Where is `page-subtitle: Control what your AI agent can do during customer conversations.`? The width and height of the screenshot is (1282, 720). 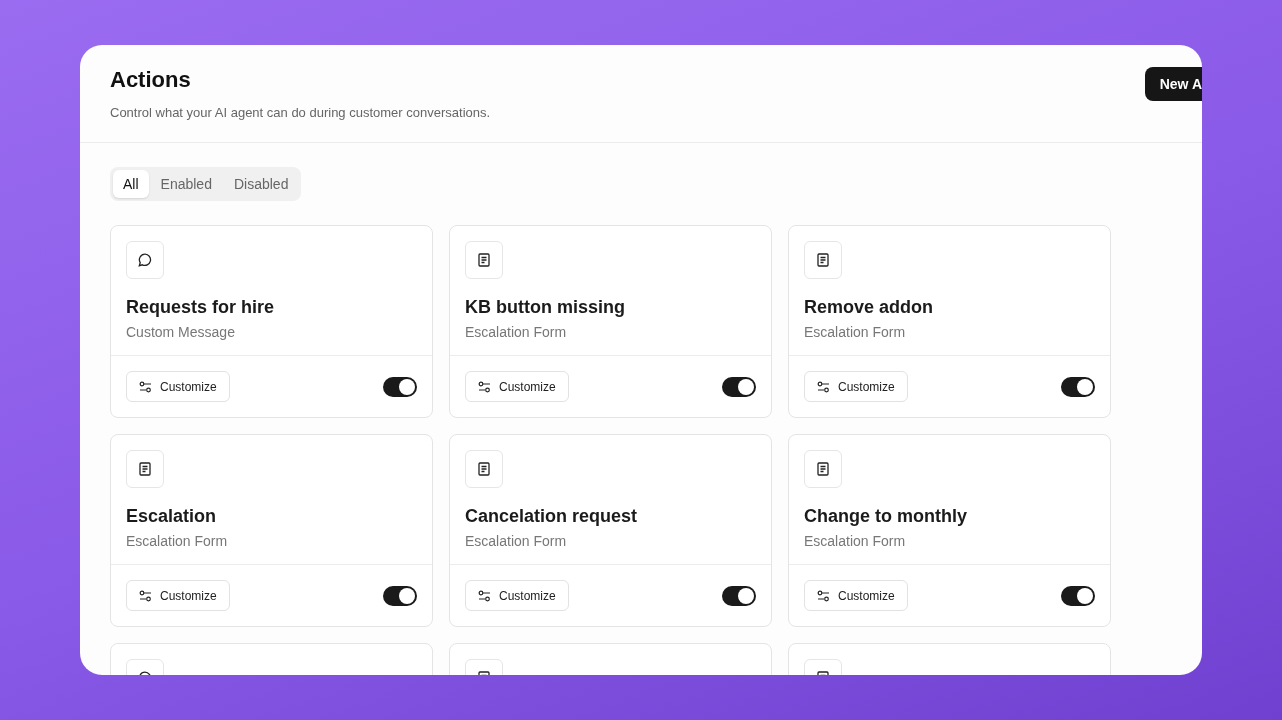
page-subtitle: Control what your AI agent can do during customer conversations. is located at coordinates (300, 112).